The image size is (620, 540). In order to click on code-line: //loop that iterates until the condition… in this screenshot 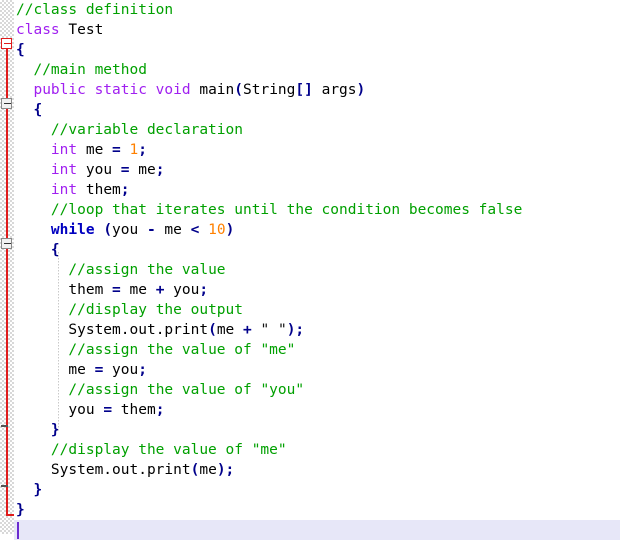, I will do `click(317, 210)`.